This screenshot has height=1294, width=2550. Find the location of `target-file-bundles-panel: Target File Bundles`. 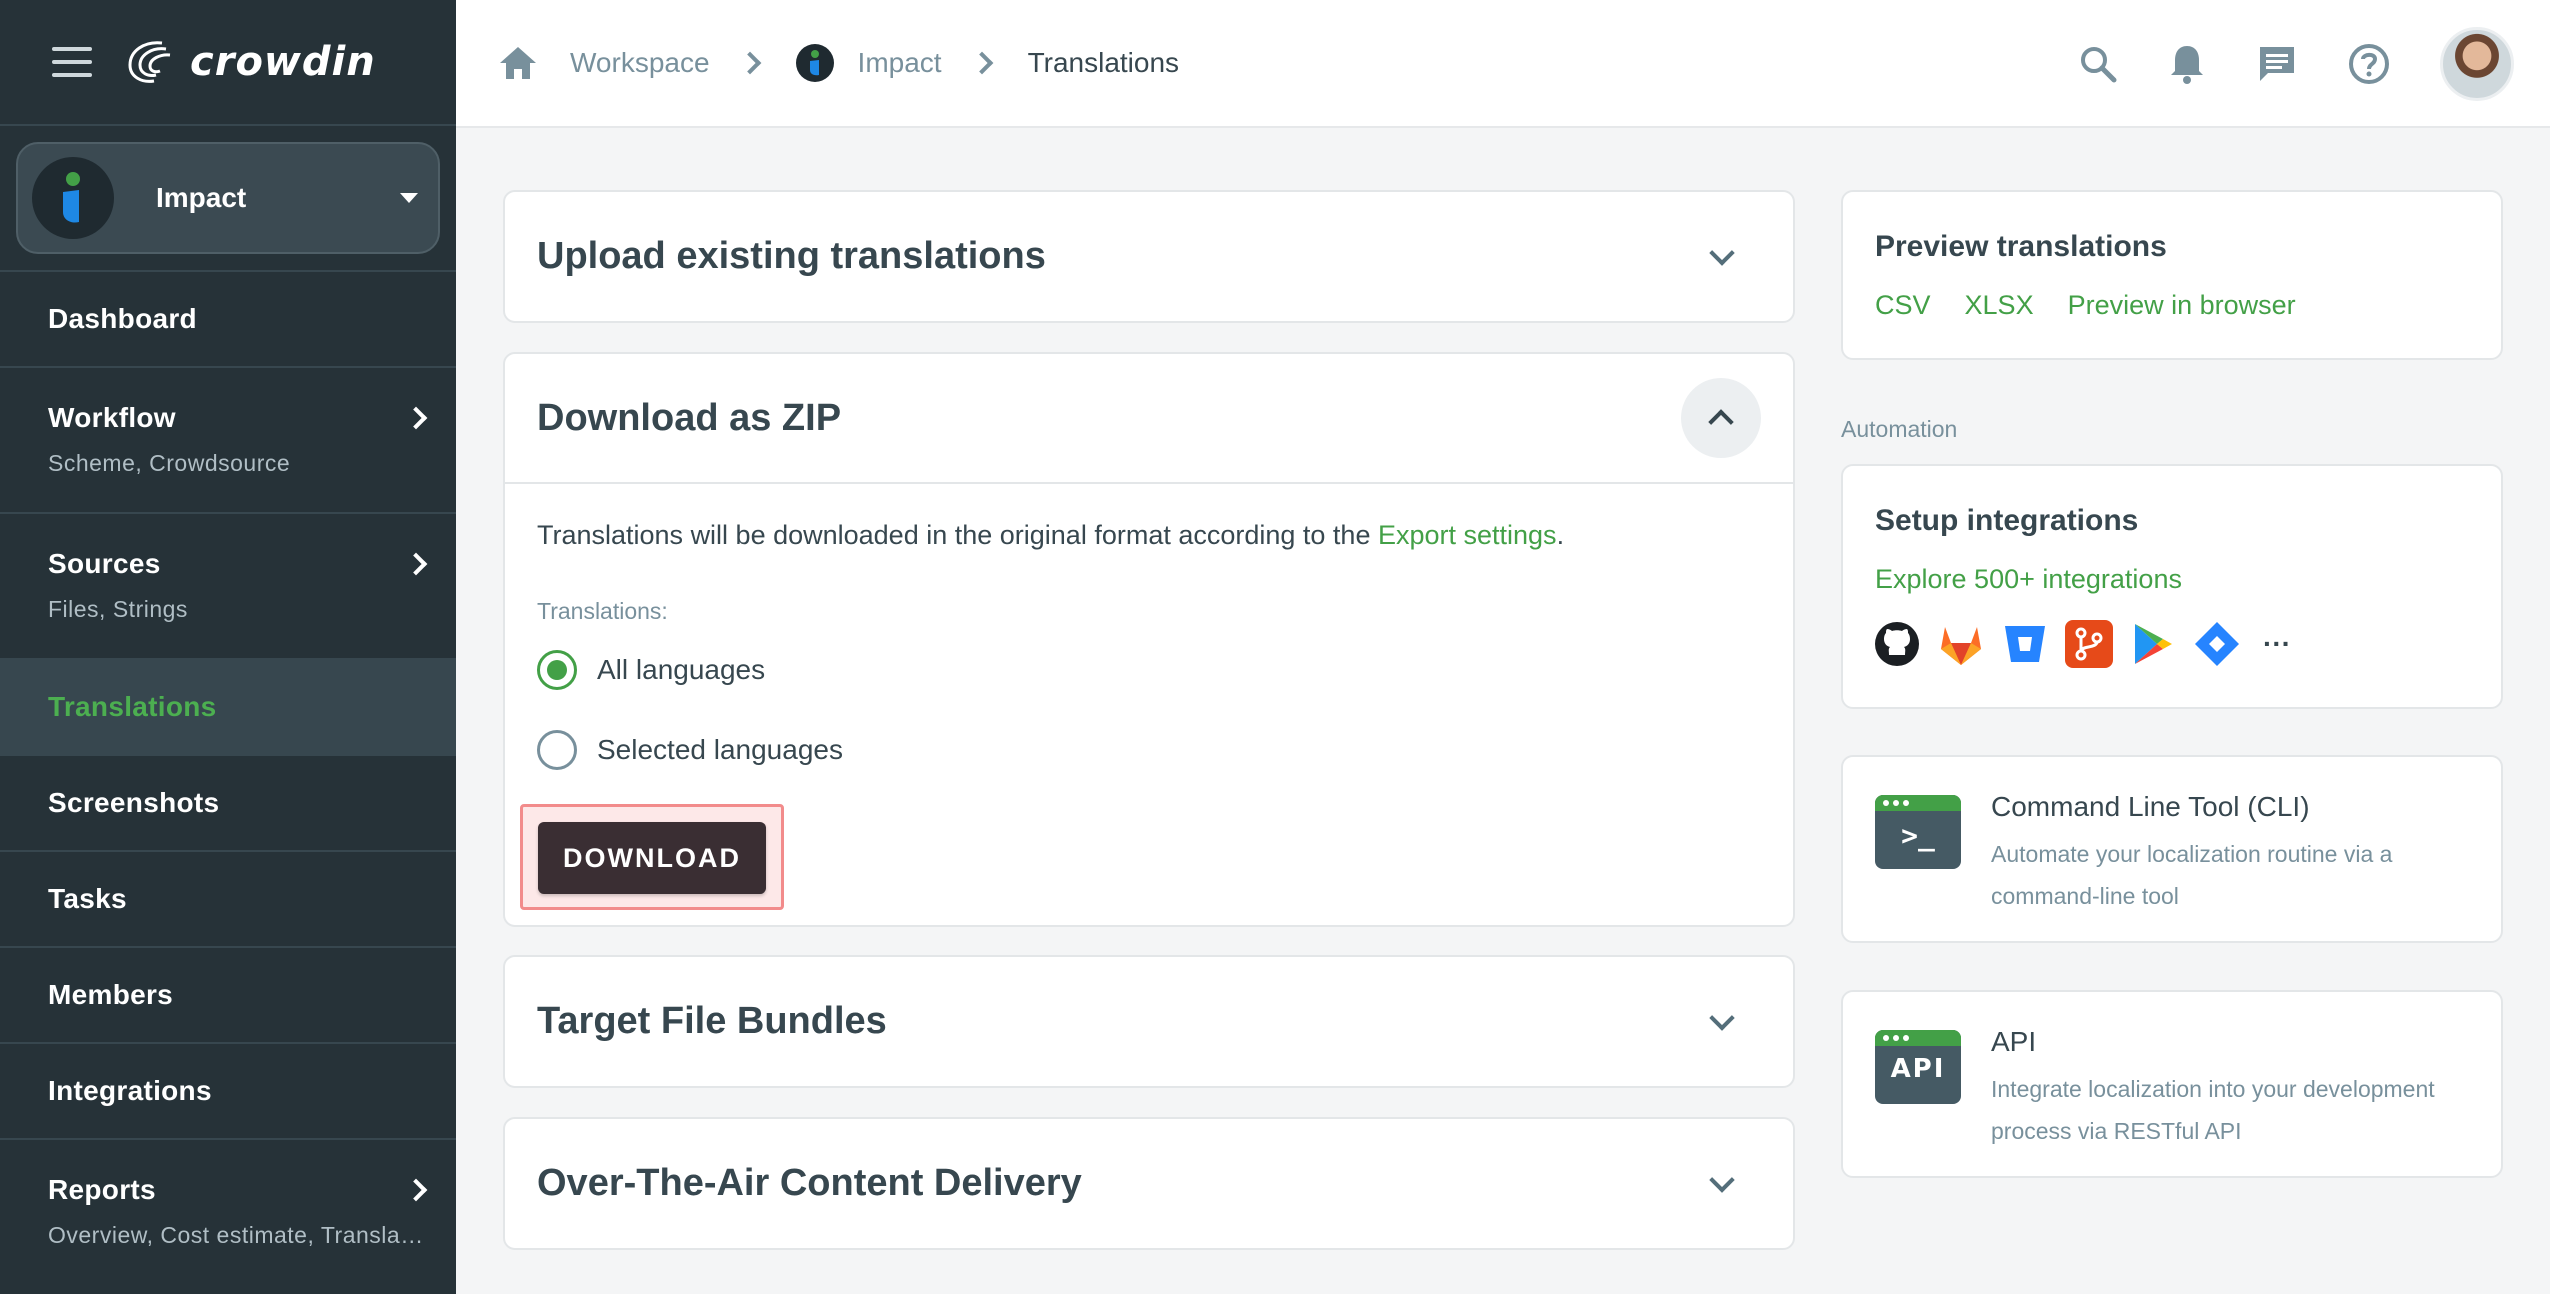

target-file-bundles-panel: Target File Bundles is located at coordinates (1149, 1021).